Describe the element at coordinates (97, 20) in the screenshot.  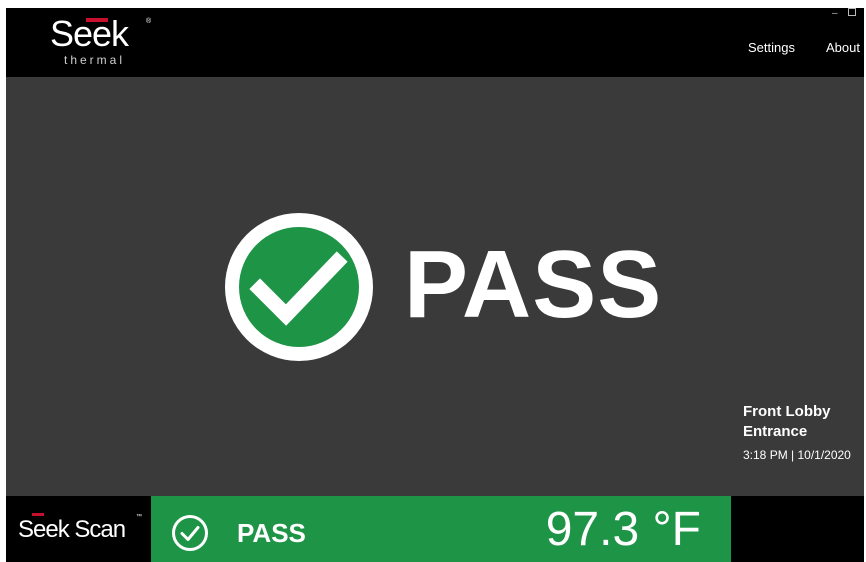
I see `logo-accent-bar` at that location.